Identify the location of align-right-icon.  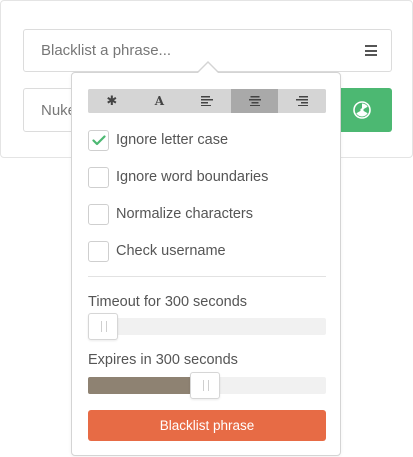
(302, 101).